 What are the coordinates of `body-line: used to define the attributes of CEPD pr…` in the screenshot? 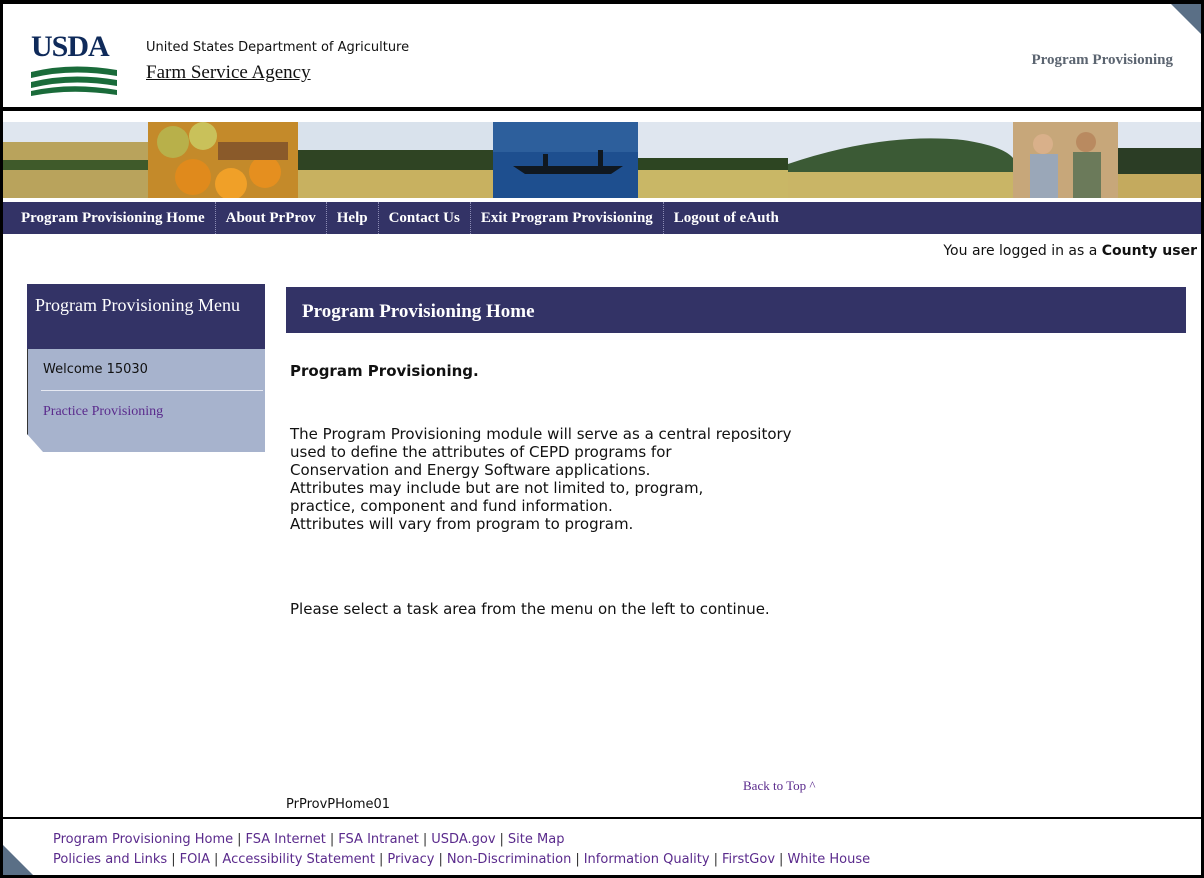 It's located at (481, 452).